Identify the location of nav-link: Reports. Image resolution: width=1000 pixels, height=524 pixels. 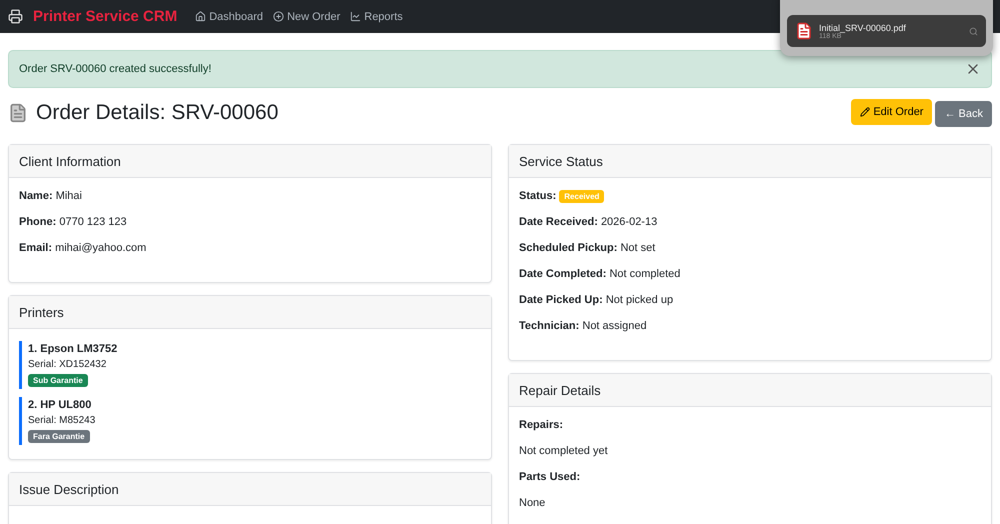
(376, 16).